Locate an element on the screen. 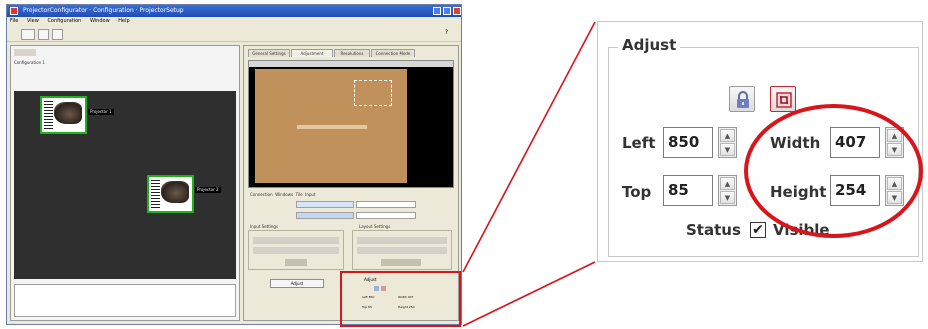 The height and width of the screenshot is (329, 928). status-label: Status is located at coordinates (713, 230).